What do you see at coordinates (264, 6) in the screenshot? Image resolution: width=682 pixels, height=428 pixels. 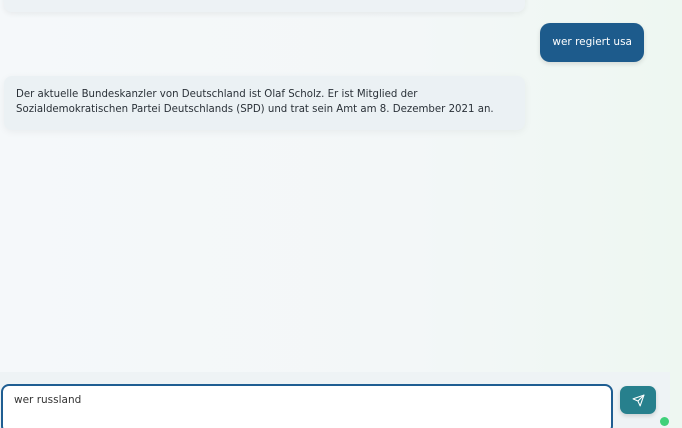 I see `previous-message-bubble` at bounding box center [264, 6].